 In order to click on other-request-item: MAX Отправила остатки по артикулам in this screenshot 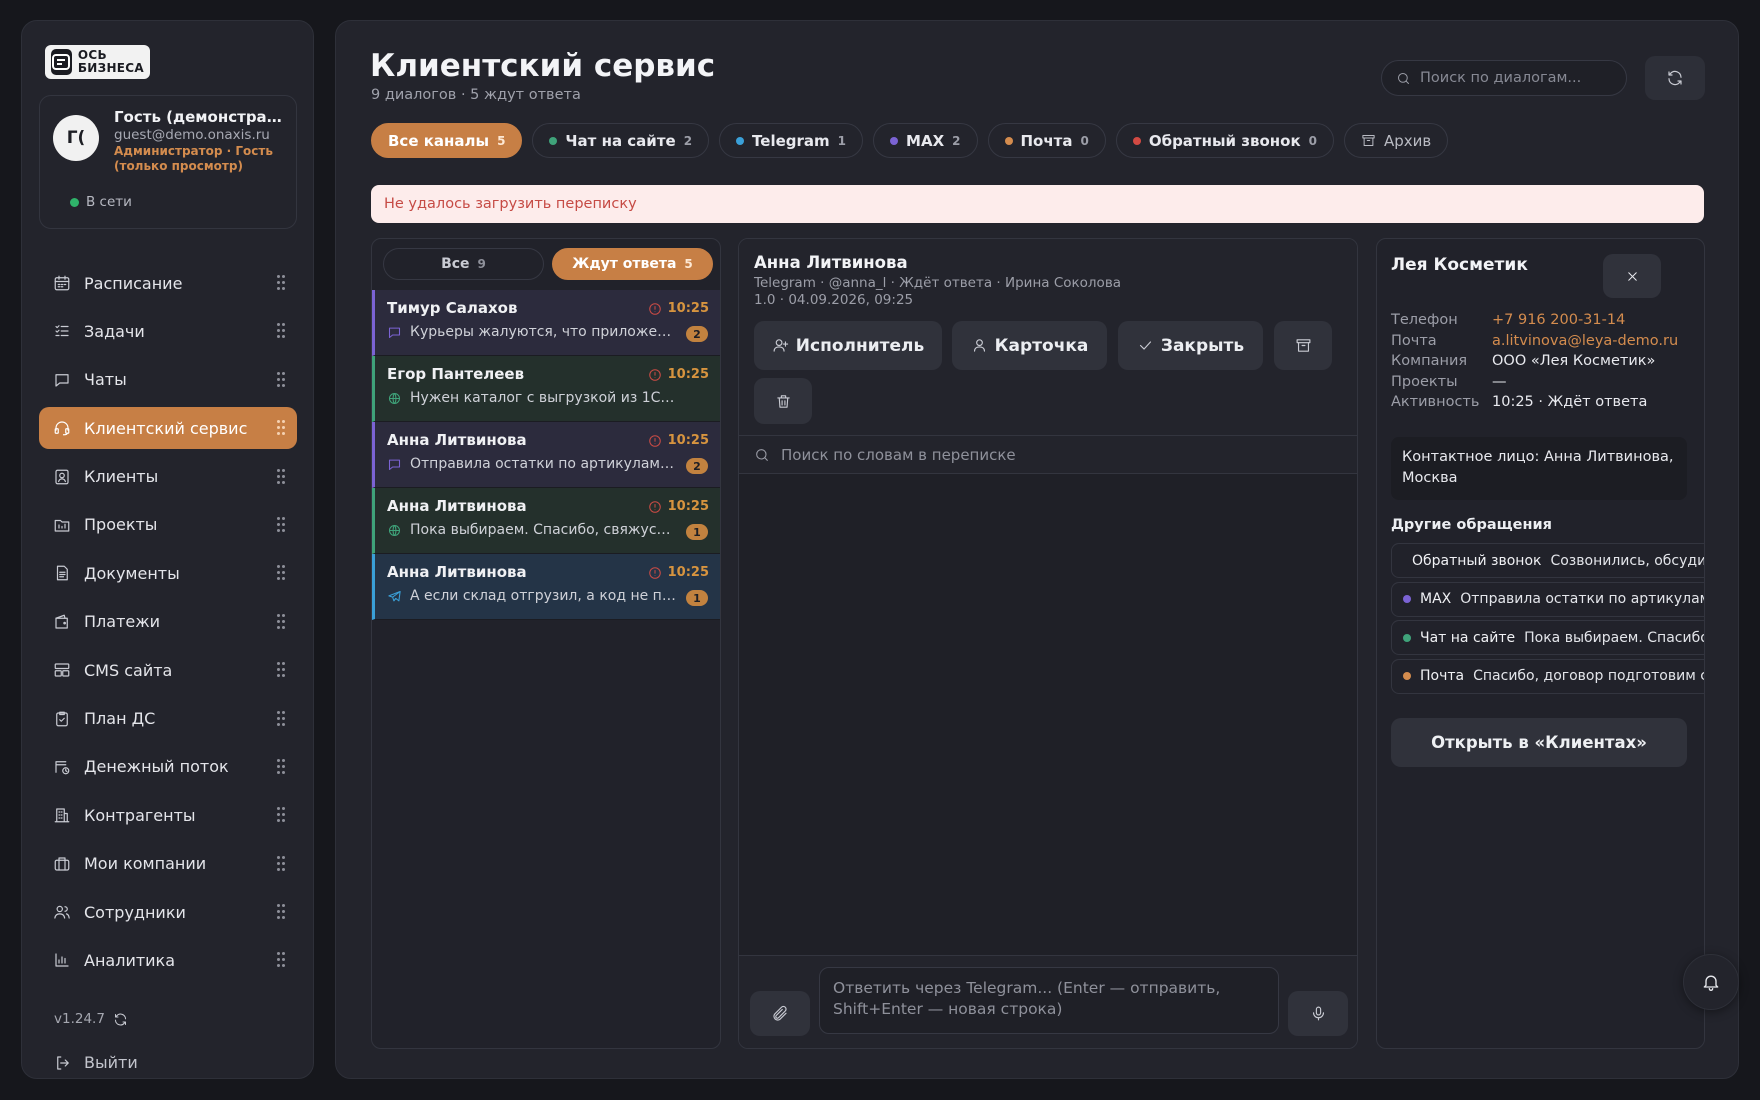, I will do `click(1547, 599)`.